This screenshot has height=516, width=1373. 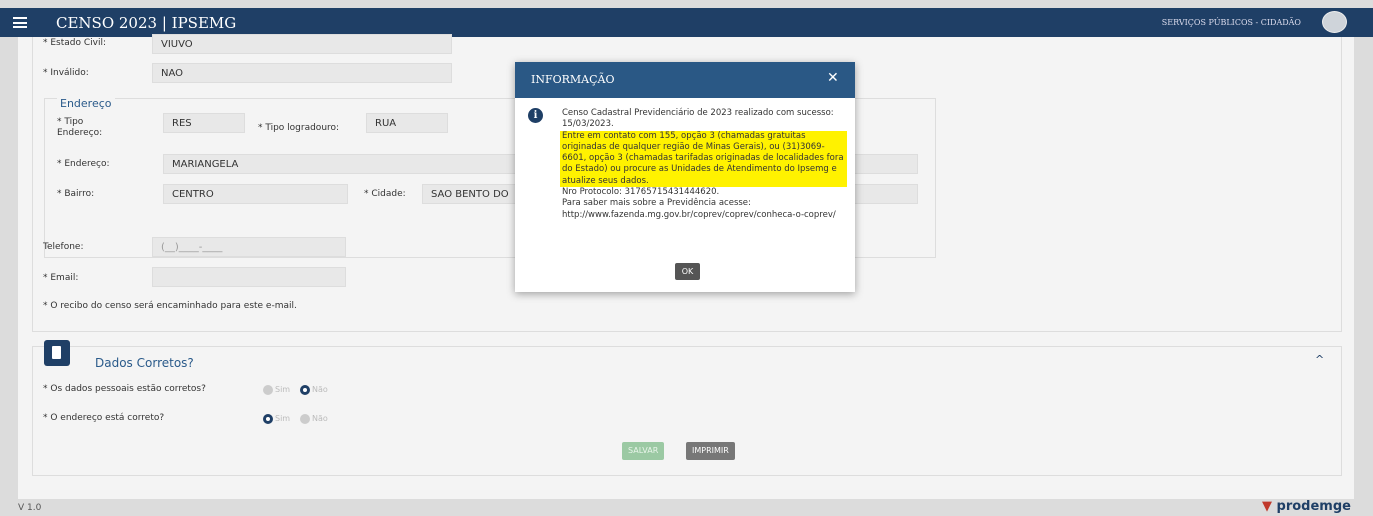 I want to click on tipo-endereco-field: RES, so click(x=204, y=123).